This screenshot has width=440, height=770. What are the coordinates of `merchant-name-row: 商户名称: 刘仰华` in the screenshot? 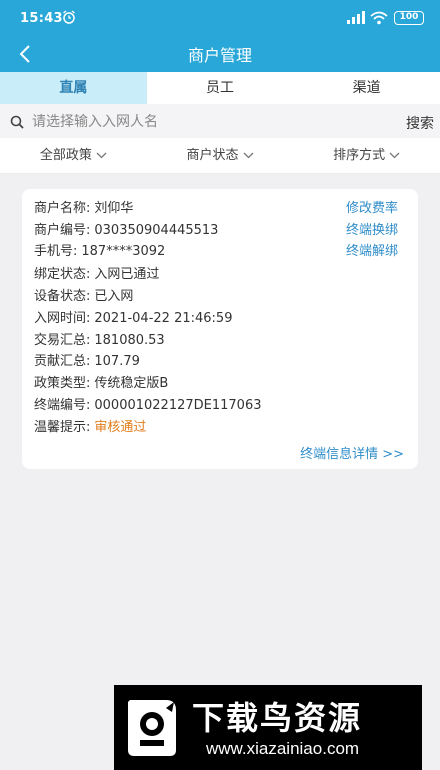 It's located at (83, 206).